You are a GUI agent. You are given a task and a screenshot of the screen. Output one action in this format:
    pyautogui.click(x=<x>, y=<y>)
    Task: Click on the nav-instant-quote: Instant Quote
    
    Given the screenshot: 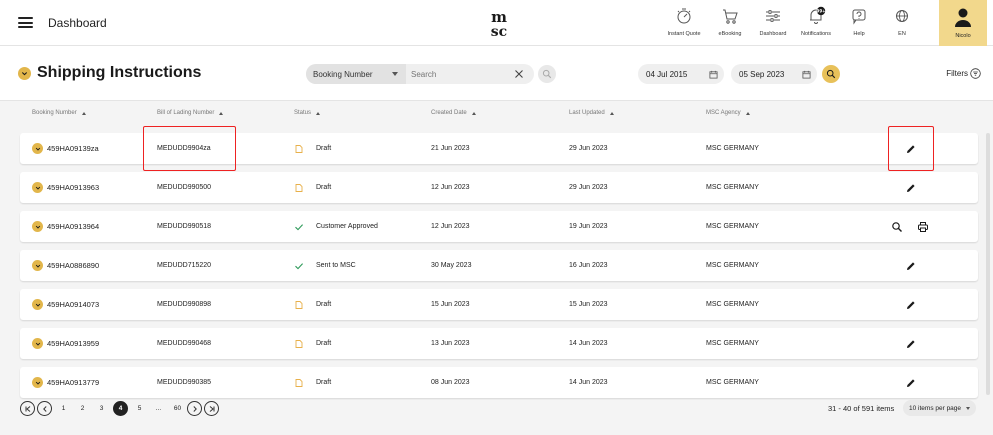 What is the action you would take?
    pyautogui.click(x=684, y=21)
    